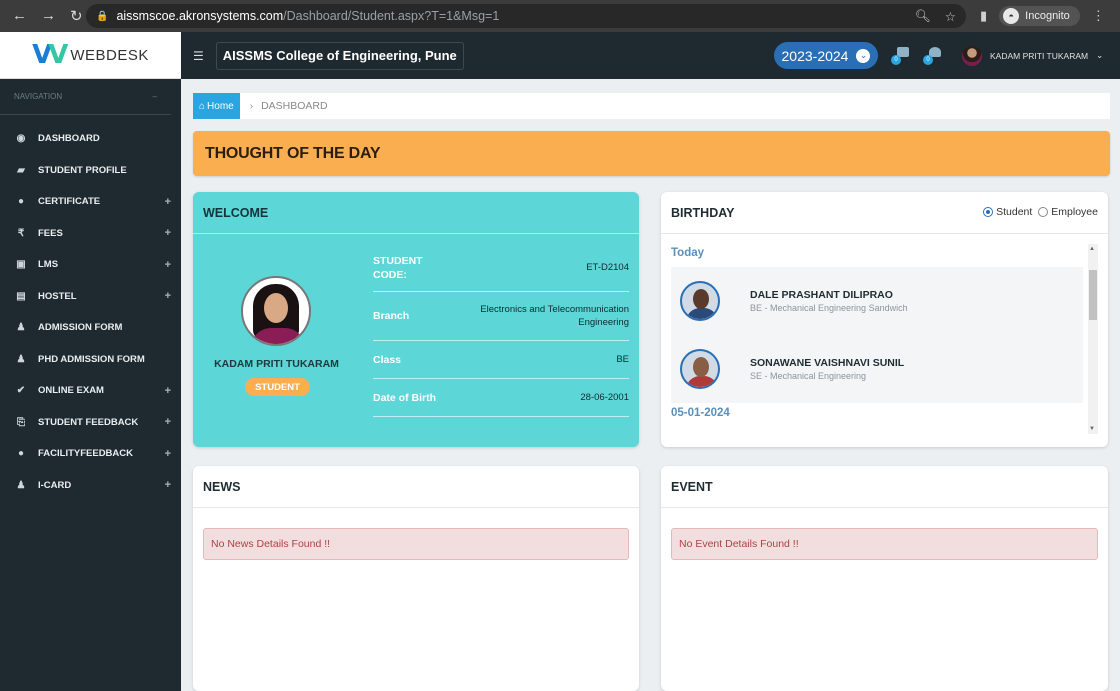  What do you see at coordinates (607, 267) in the screenshot?
I see `info-value: ET-D2104` at bounding box center [607, 267].